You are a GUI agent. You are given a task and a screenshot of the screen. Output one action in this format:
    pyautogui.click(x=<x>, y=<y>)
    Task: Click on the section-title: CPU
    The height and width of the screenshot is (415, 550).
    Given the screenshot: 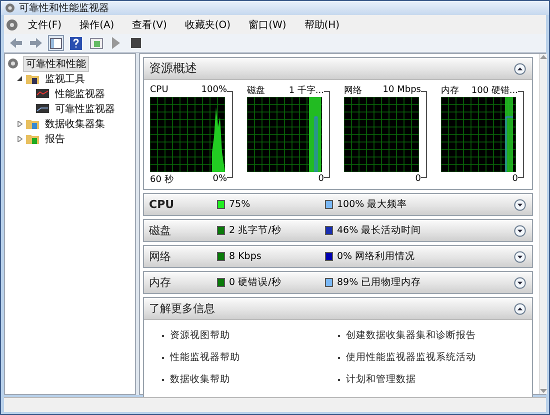 What is the action you would take?
    pyautogui.click(x=161, y=204)
    